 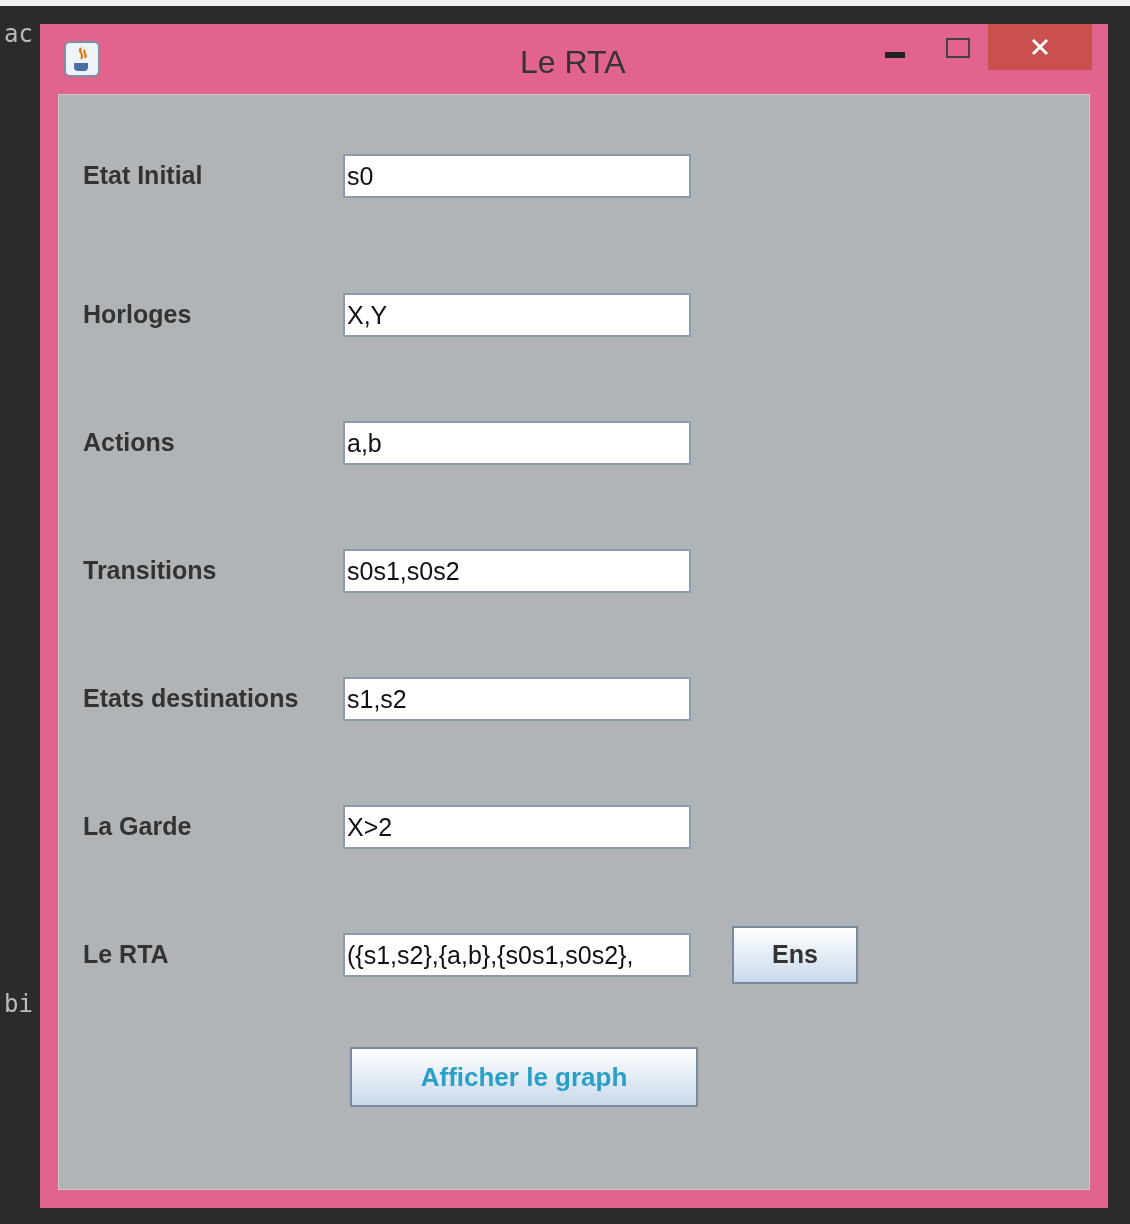 What do you see at coordinates (191, 699) in the screenshot?
I see `field-label: Etats destinations` at bounding box center [191, 699].